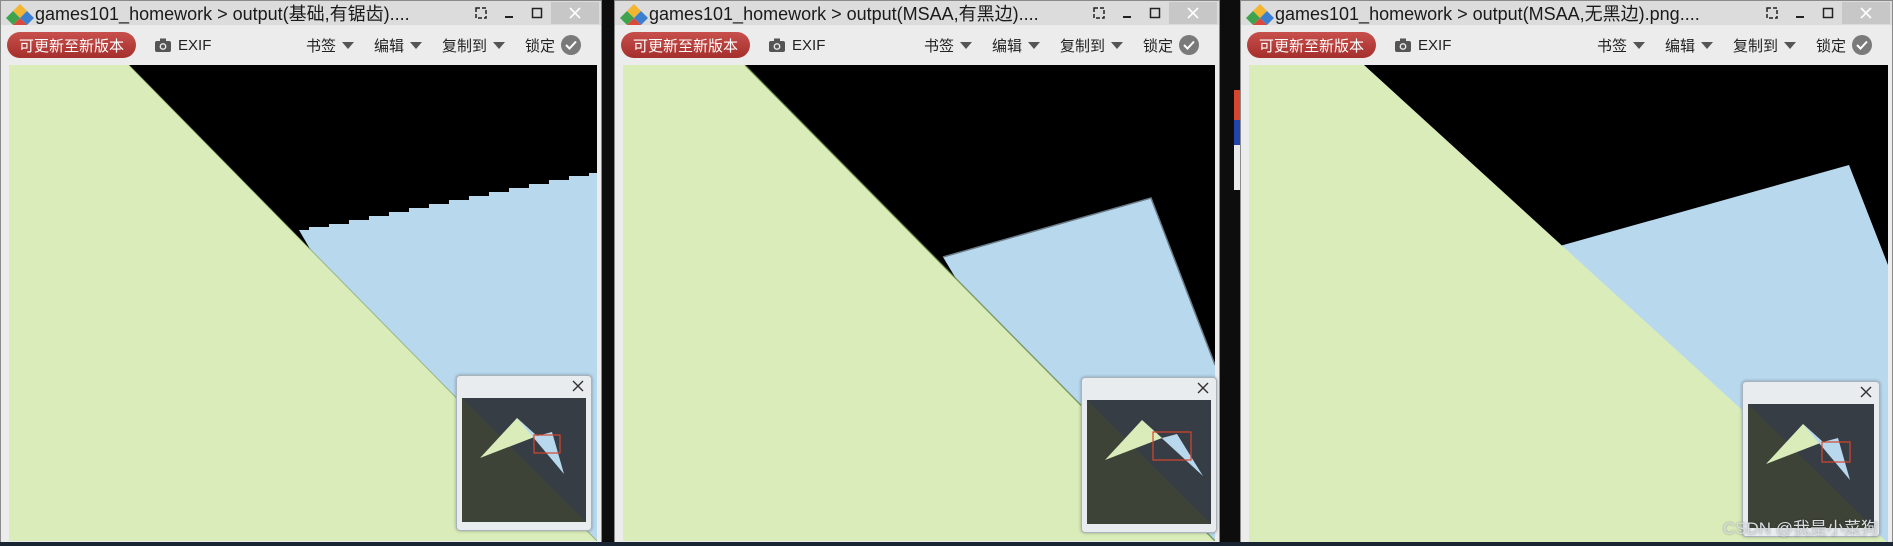 This screenshot has height=546, width=1893. I want to click on watermark: CSDN @我是小菜狗, so click(1800, 528).